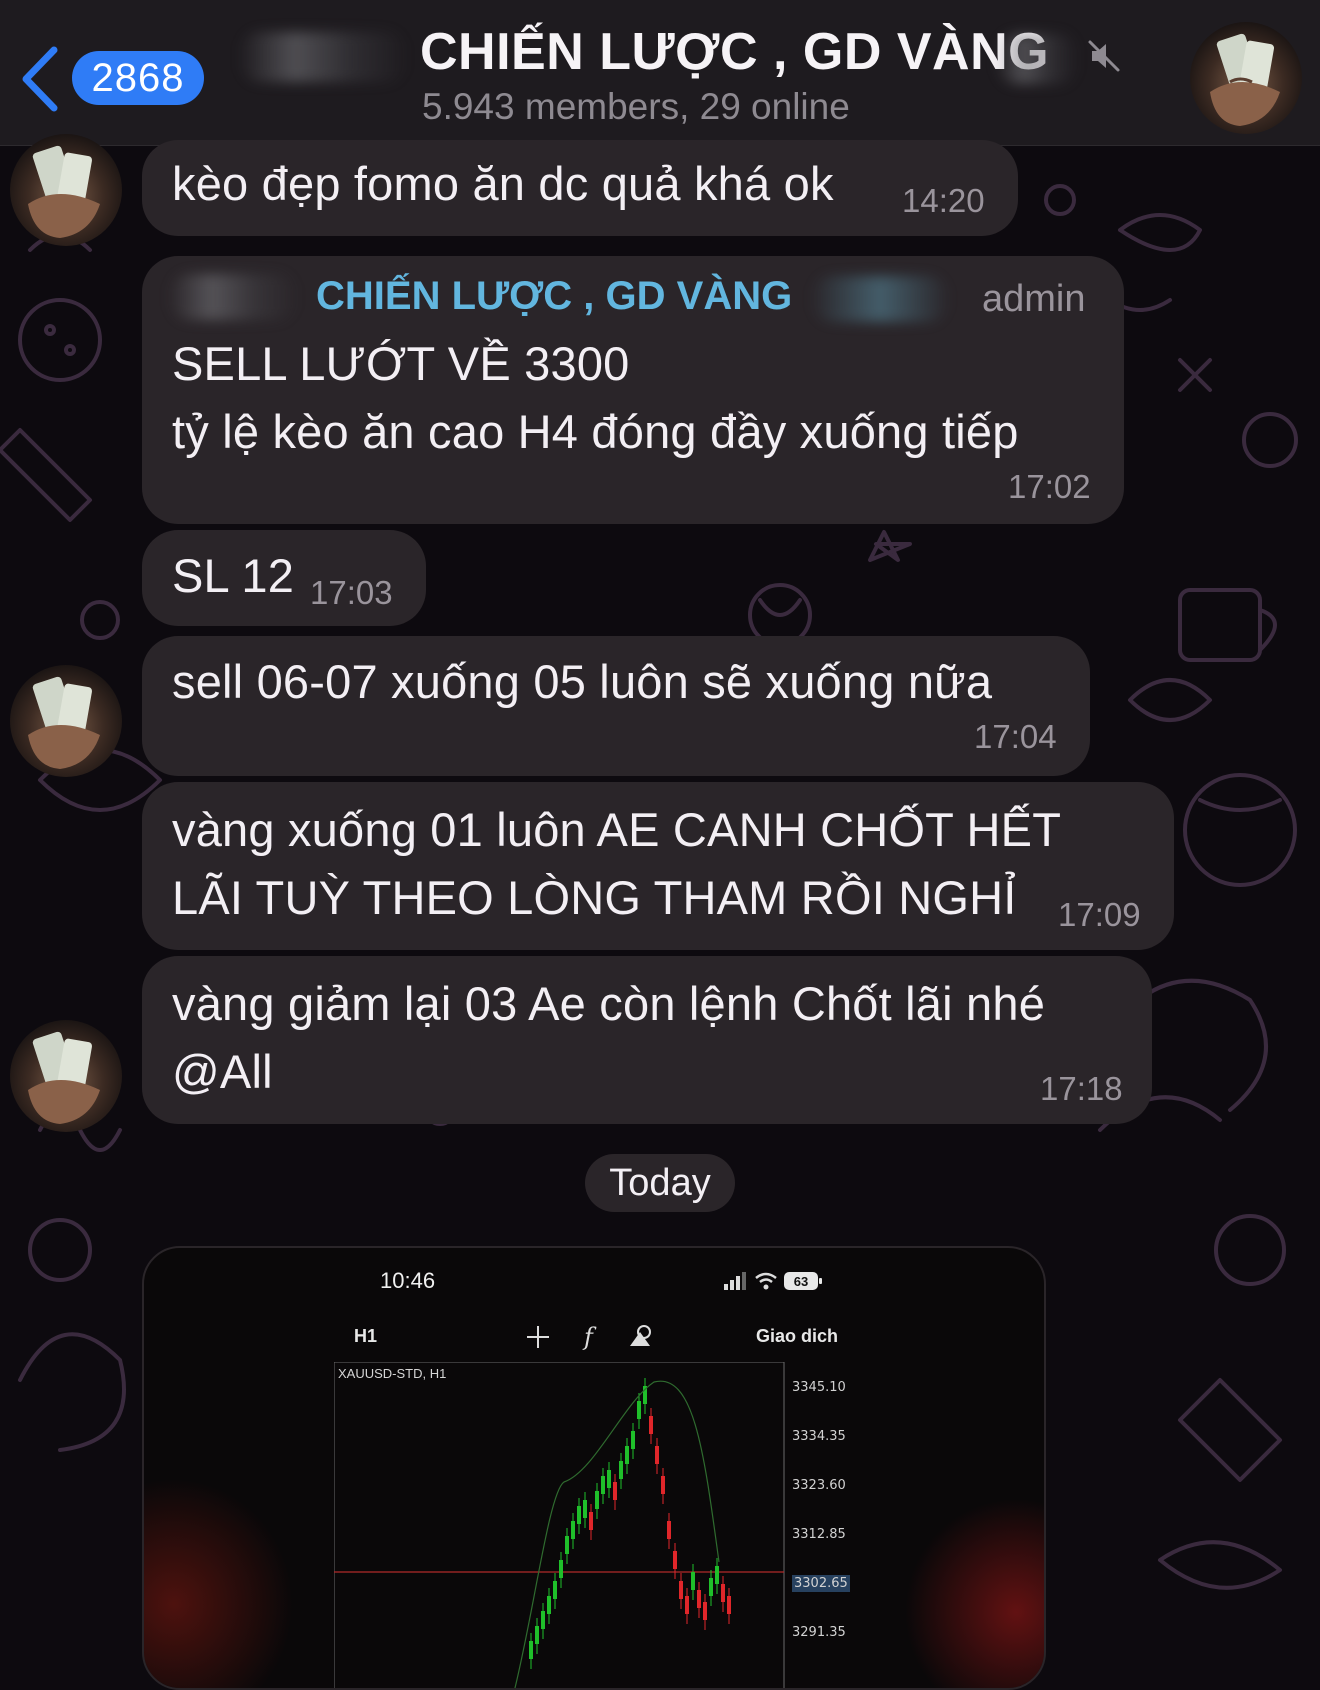 The height and width of the screenshot is (1690, 1320). Describe the element at coordinates (582, 681) in the screenshot. I see `message-text: sell 06-07 xuống 05 luôn sẽ xuống nữa` at that location.